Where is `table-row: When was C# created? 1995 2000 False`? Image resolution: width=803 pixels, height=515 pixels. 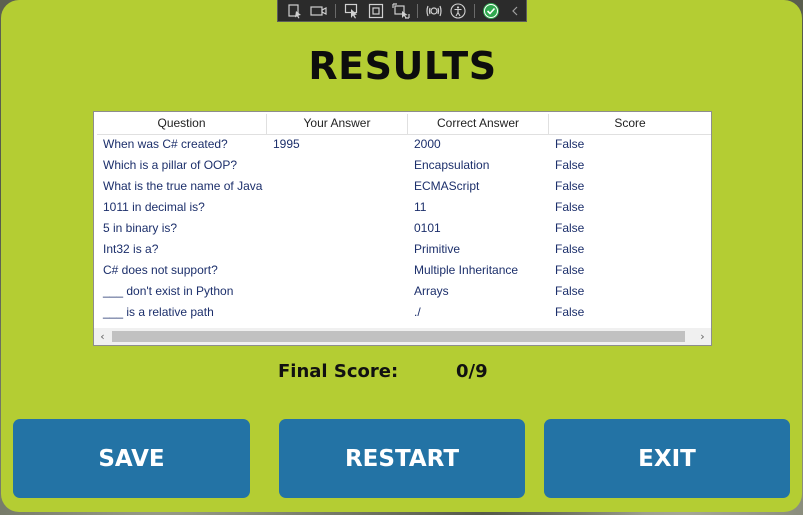 table-row: When was C# created? 1995 2000 False is located at coordinates (404, 144).